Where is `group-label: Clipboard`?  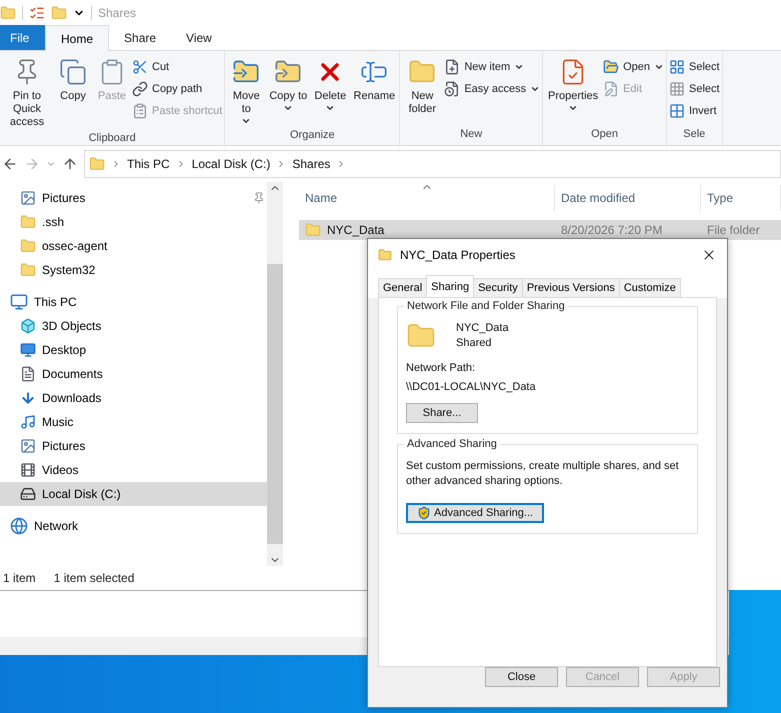 group-label: Clipboard is located at coordinates (112, 138).